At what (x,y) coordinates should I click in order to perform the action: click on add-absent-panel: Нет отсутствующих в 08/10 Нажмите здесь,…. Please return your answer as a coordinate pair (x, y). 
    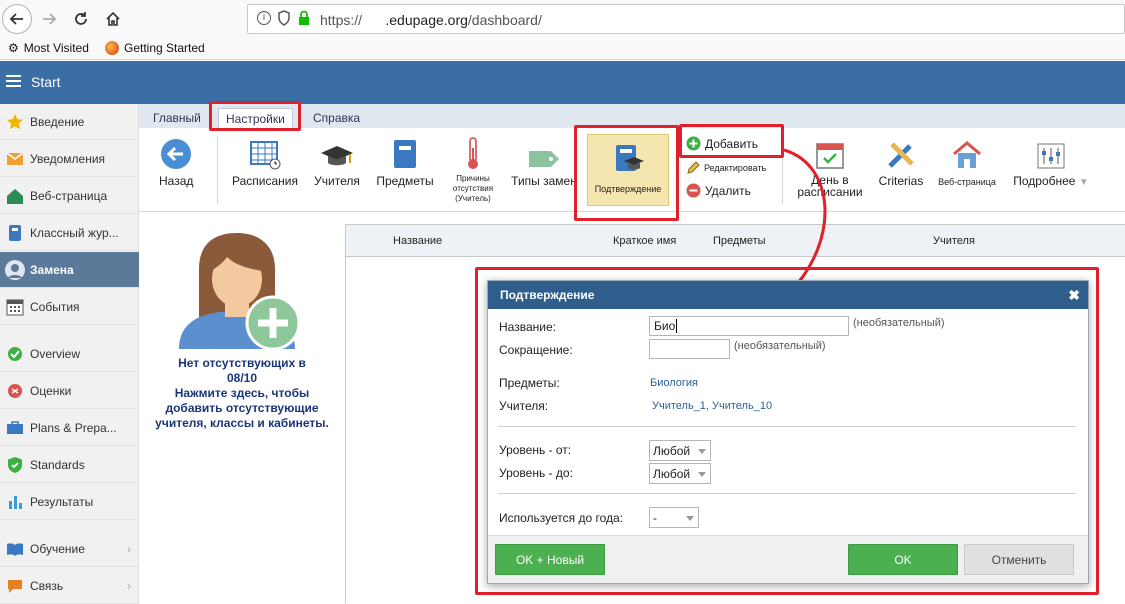
    Looking at the image, I should click on (242, 408).